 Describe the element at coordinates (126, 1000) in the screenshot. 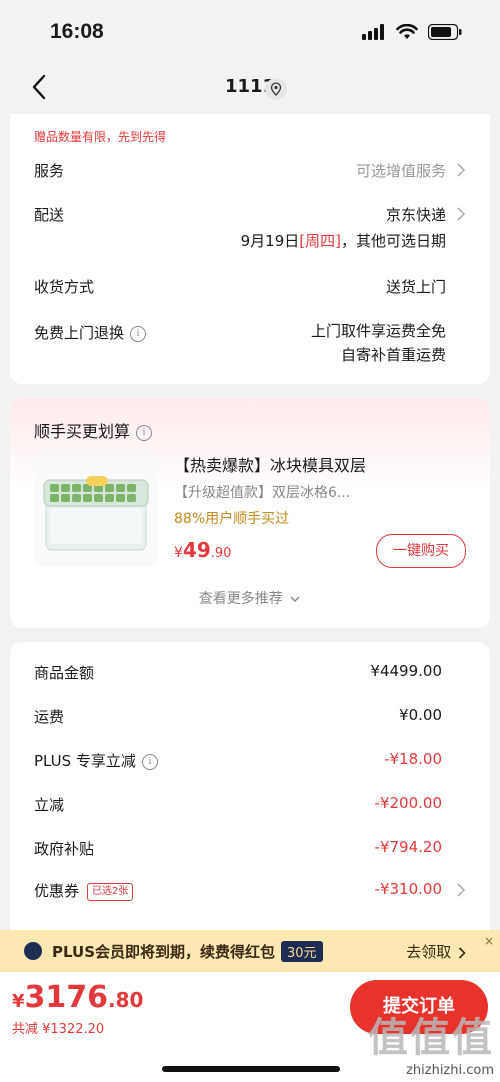

I see `total-dec: .80` at that location.